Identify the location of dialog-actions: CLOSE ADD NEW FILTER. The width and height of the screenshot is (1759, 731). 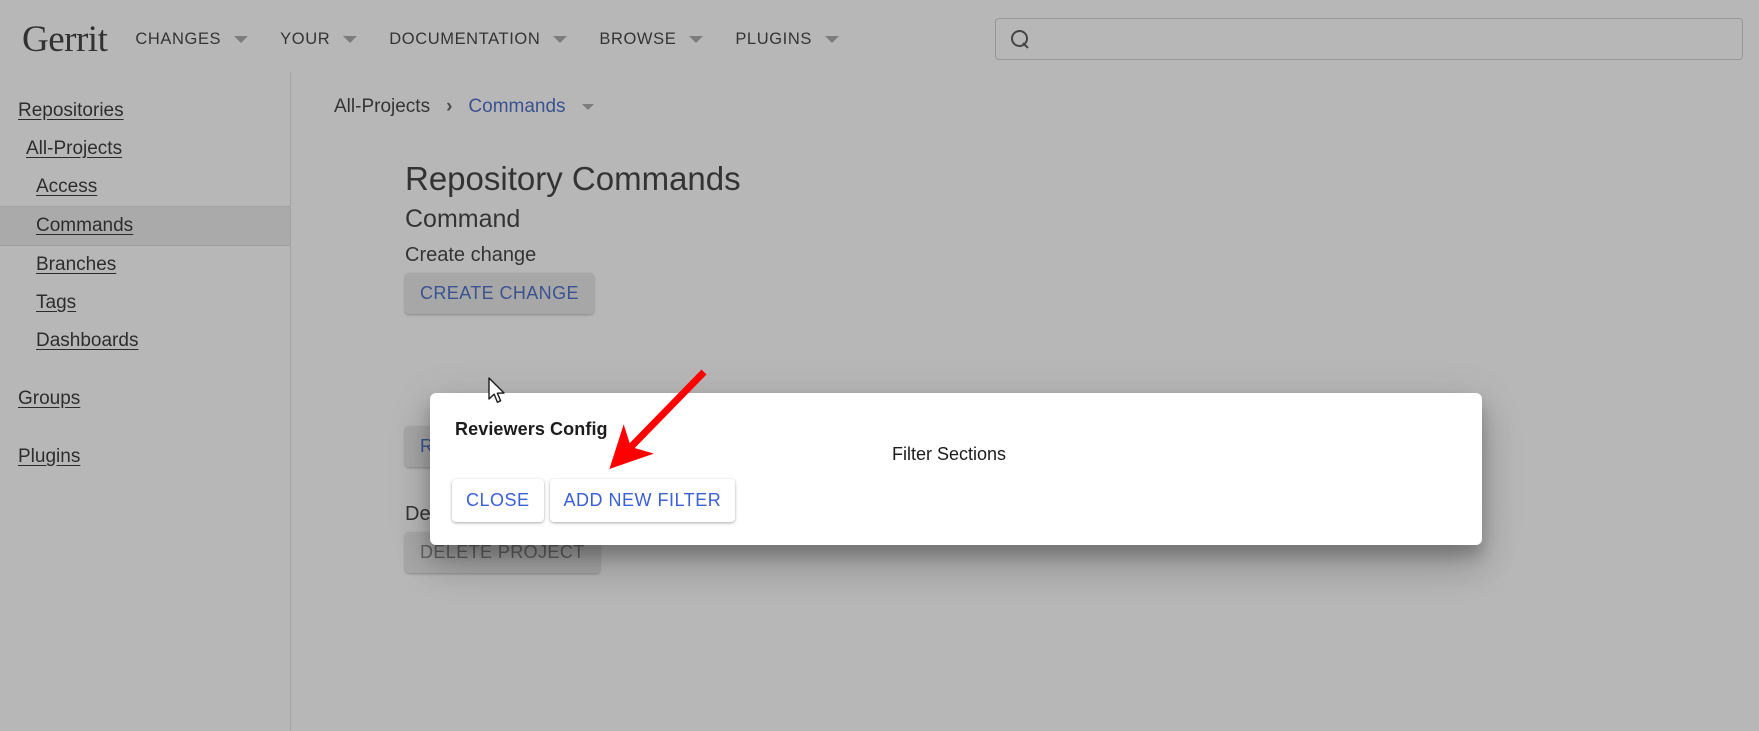
(594, 500).